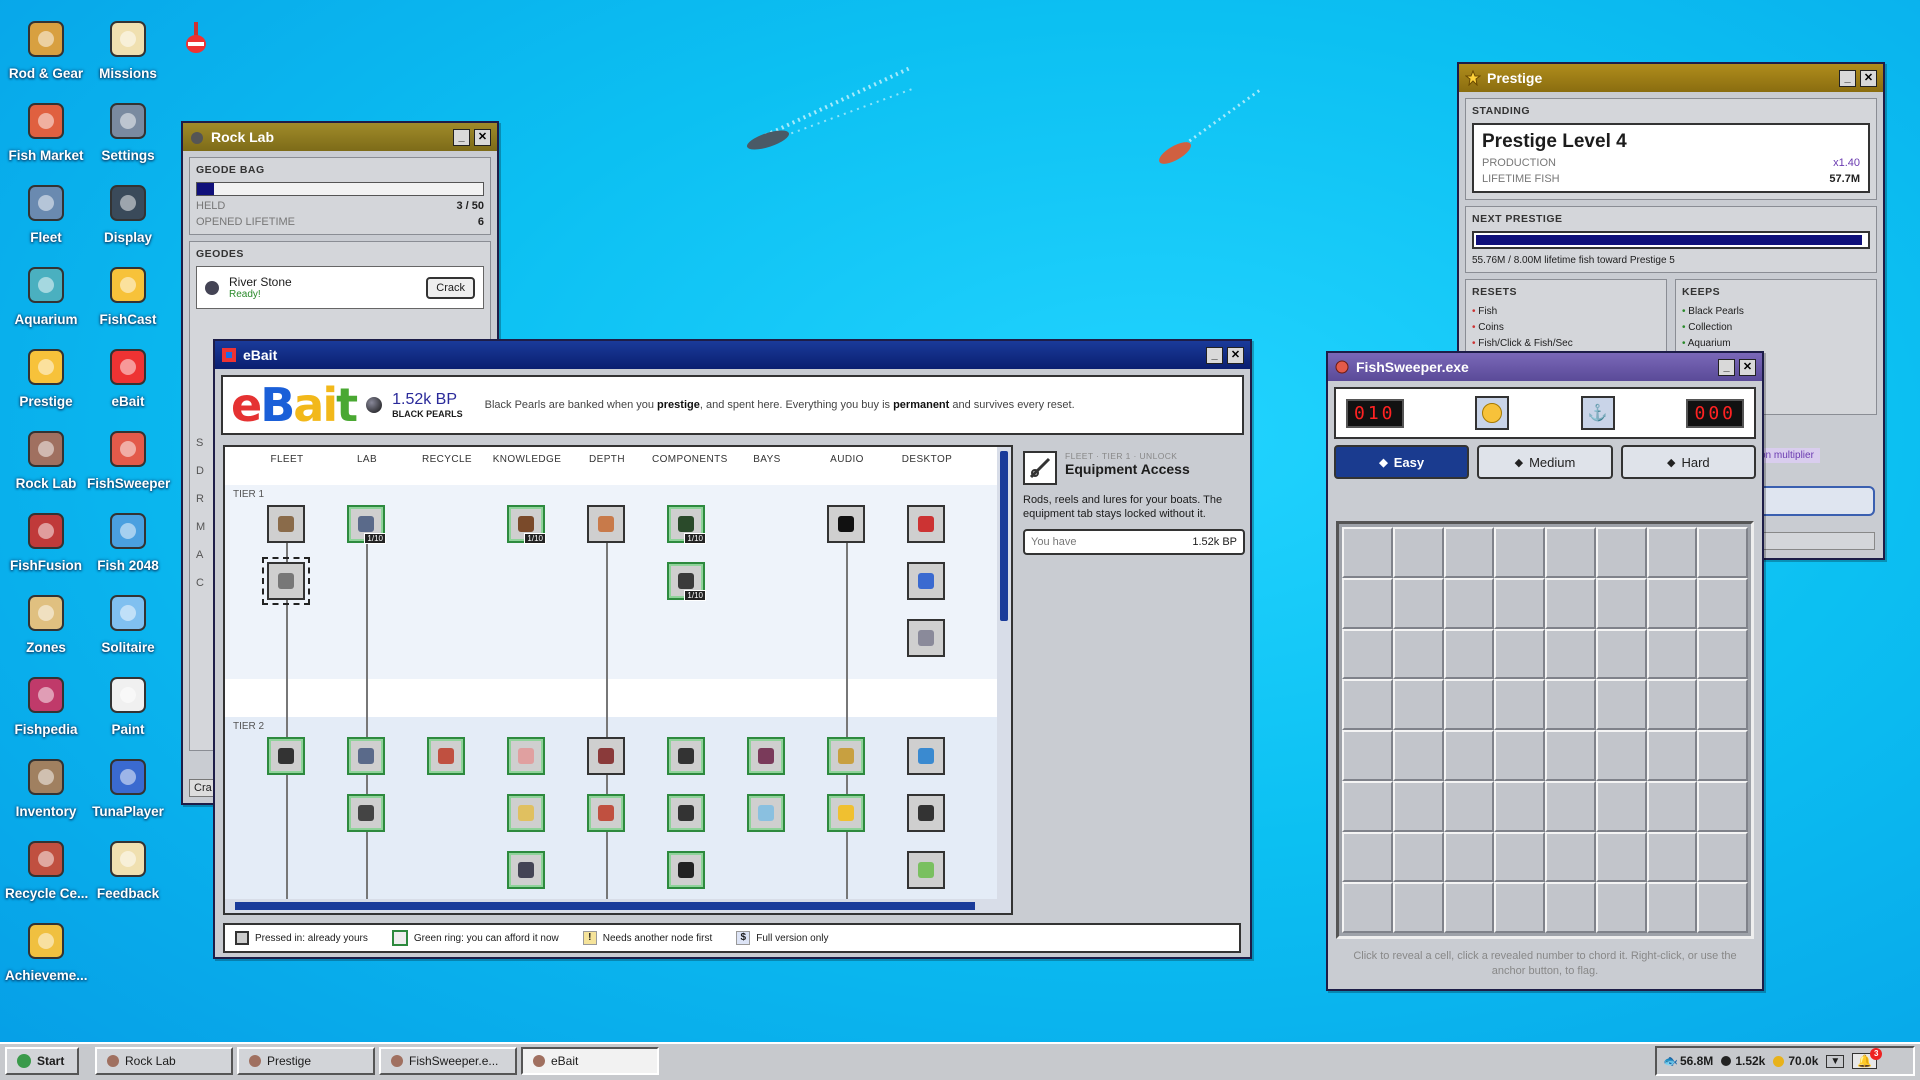 Image resolution: width=1920 pixels, height=1080 pixels. I want to click on fishsweeper-titlebar: FishSweeper.exe _ ✕, so click(1545, 367).